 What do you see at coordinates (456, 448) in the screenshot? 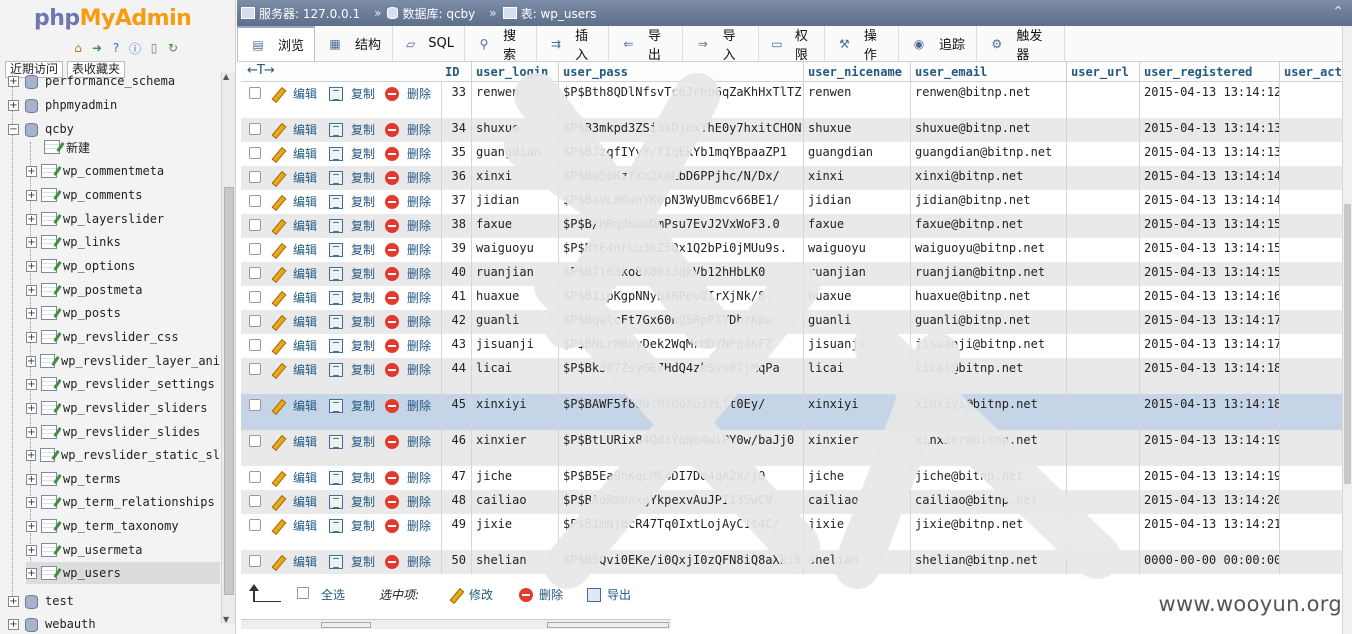
I see `cell-id: 46` at bounding box center [456, 448].